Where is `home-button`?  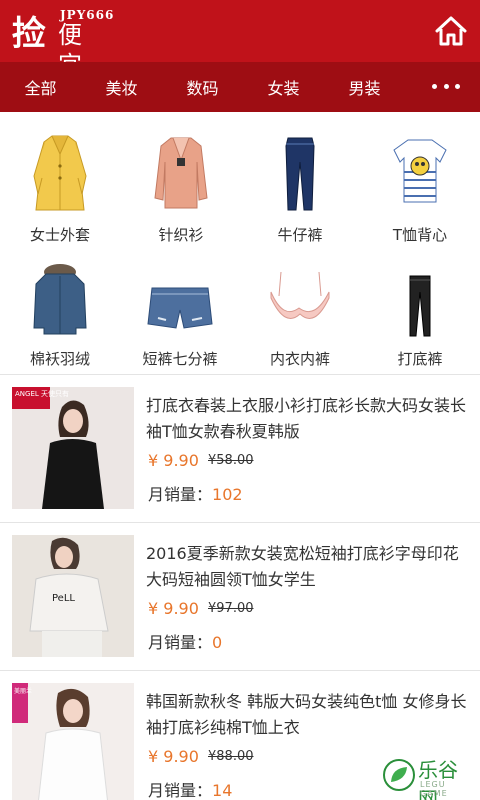
home-button is located at coordinates (451, 31).